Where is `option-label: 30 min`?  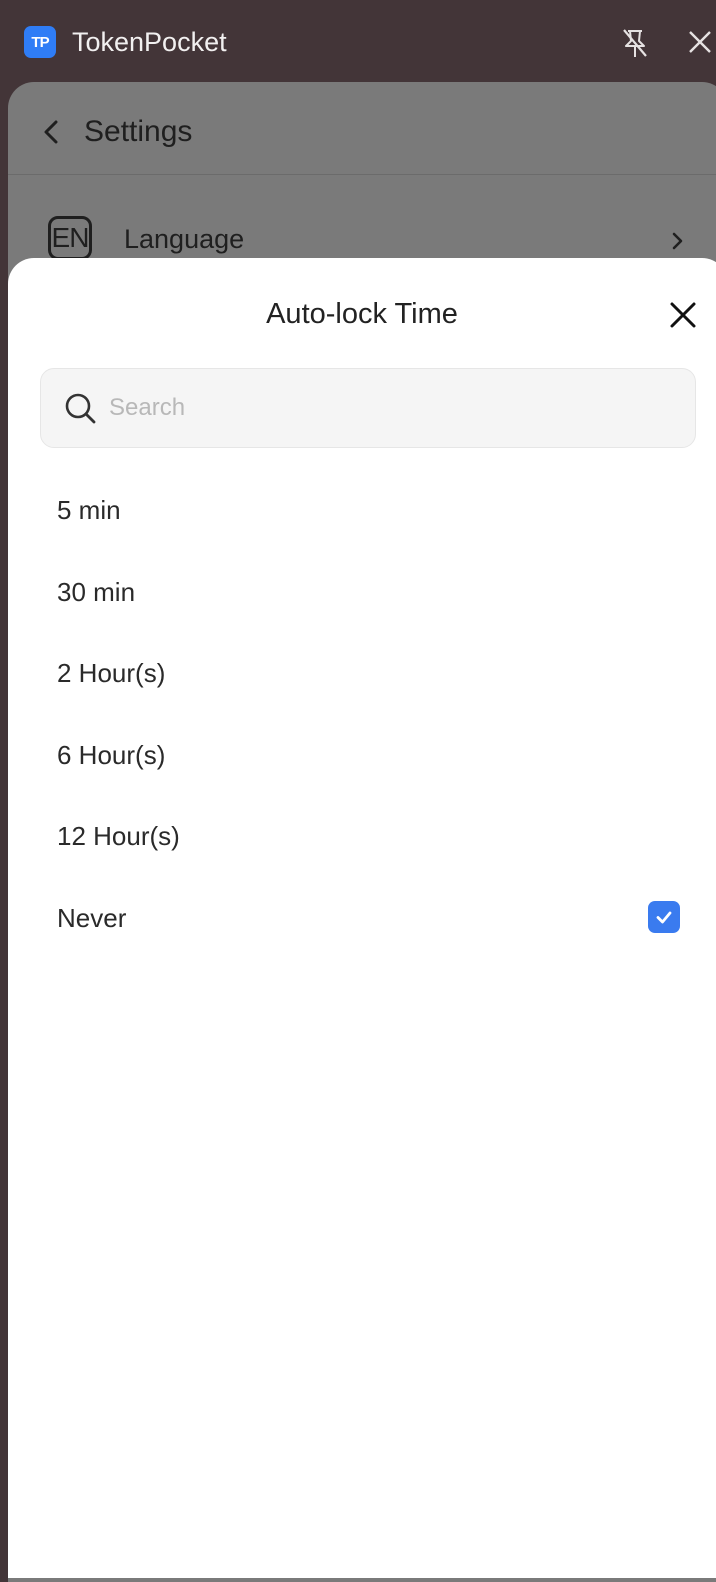 option-label: 30 min is located at coordinates (96, 591).